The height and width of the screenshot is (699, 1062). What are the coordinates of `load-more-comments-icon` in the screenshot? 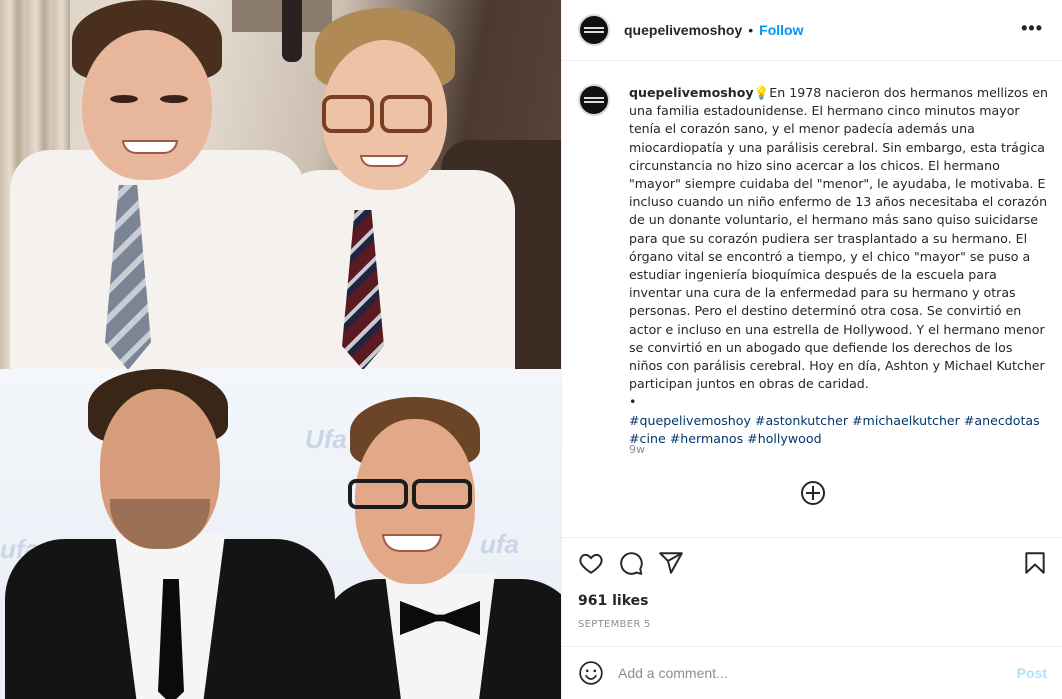 It's located at (813, 493).